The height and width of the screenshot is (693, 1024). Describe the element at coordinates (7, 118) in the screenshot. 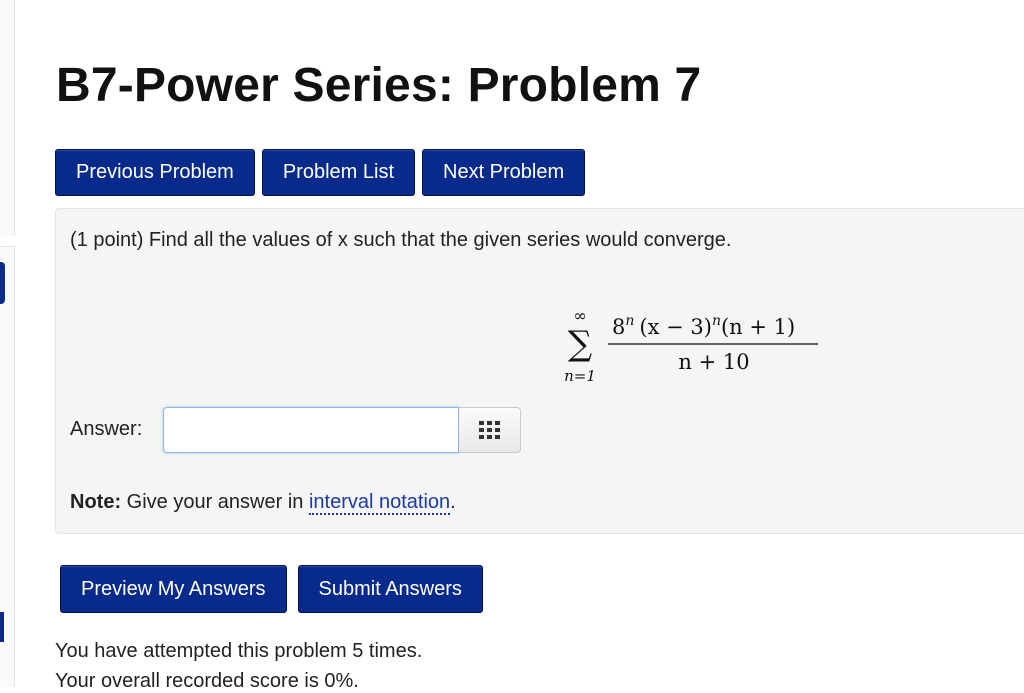

I see `left-panel-edge` at that location.